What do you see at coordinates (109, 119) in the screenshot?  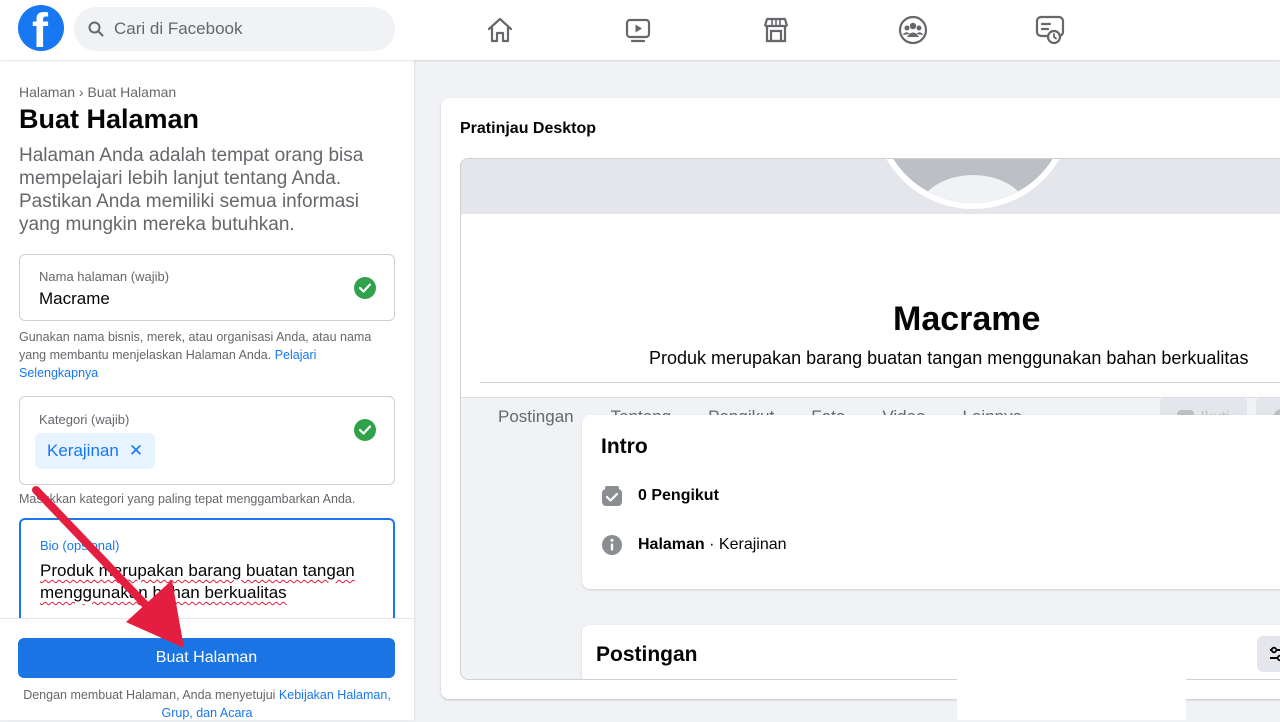 I see `page-title: Buat Halaman` at bounding box center [109, 119].